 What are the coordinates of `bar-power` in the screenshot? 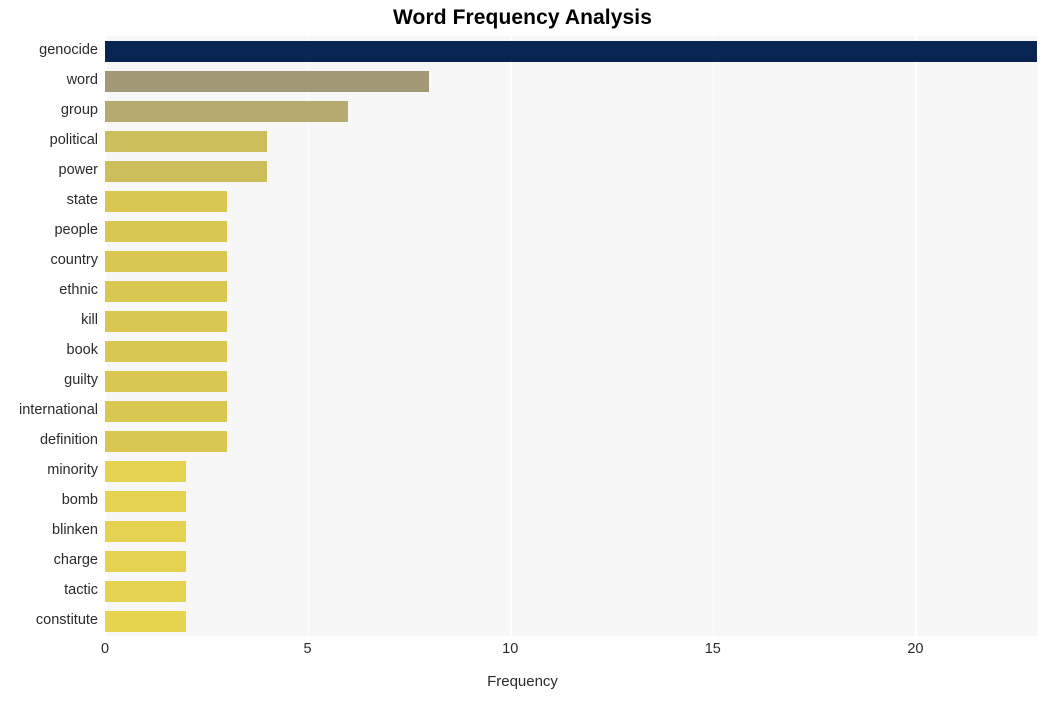 It's located at (186, 171).